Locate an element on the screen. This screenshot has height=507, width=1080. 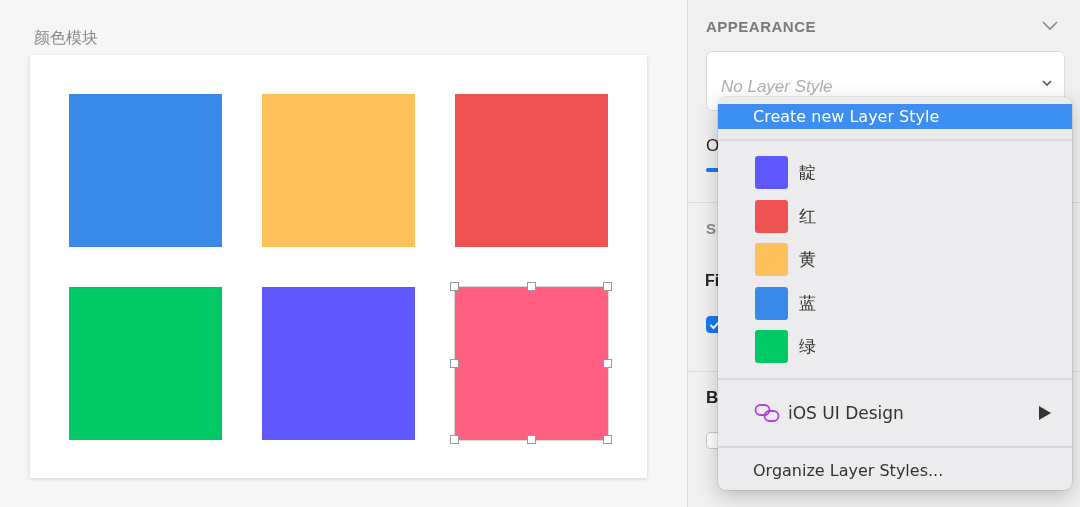
menu-item: 蓝 is located at coordinates (895, 303).